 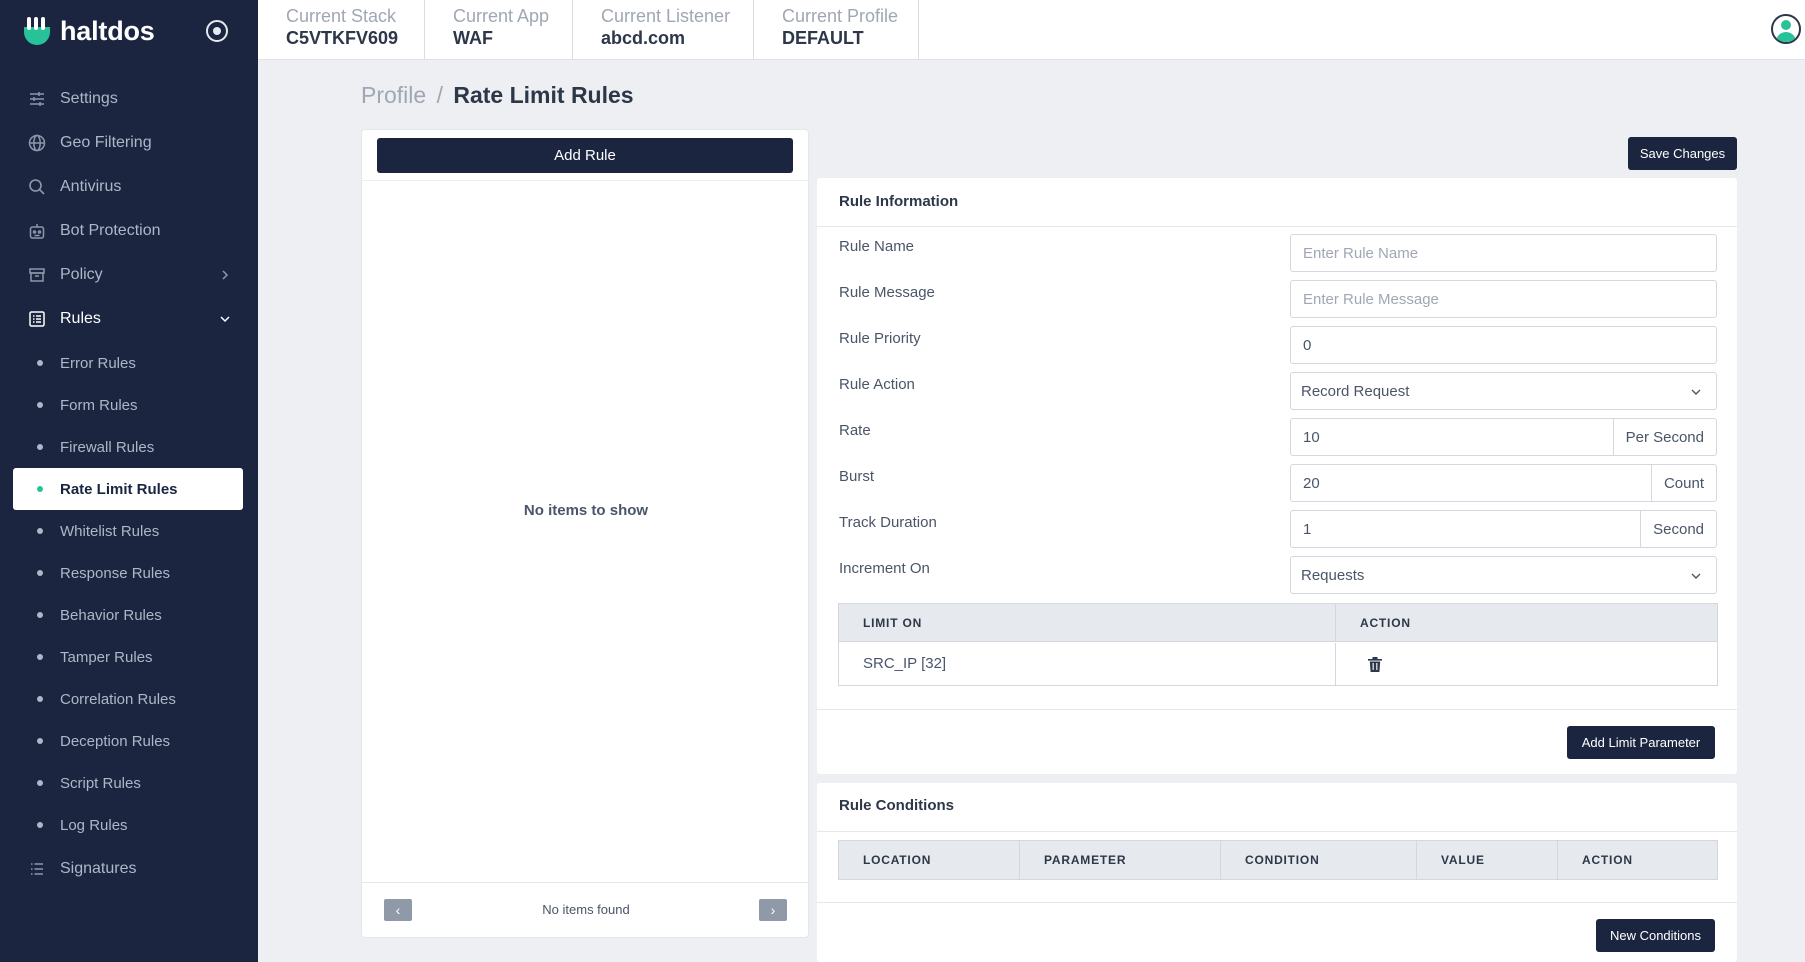 I want to click on context-current-profile: Current Profile DEFAULT, so click(x=836, y=29).